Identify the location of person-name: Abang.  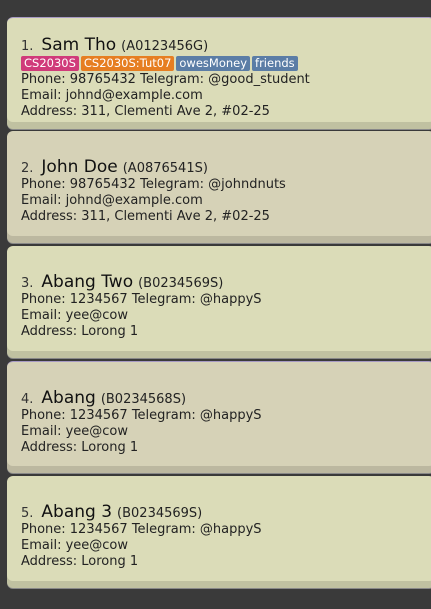
(68, 398).